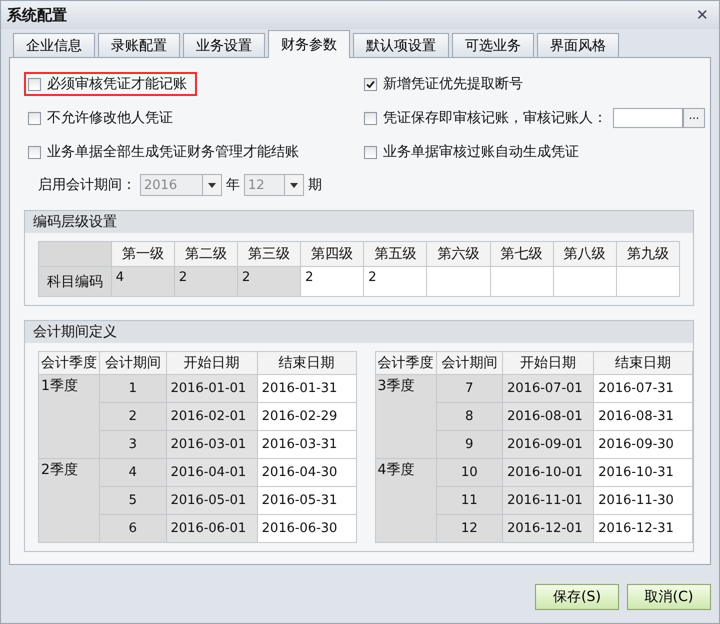  Describe the element at coordinates (584, 254) in the screenshot. I see `column-header: 第八级` at that location.